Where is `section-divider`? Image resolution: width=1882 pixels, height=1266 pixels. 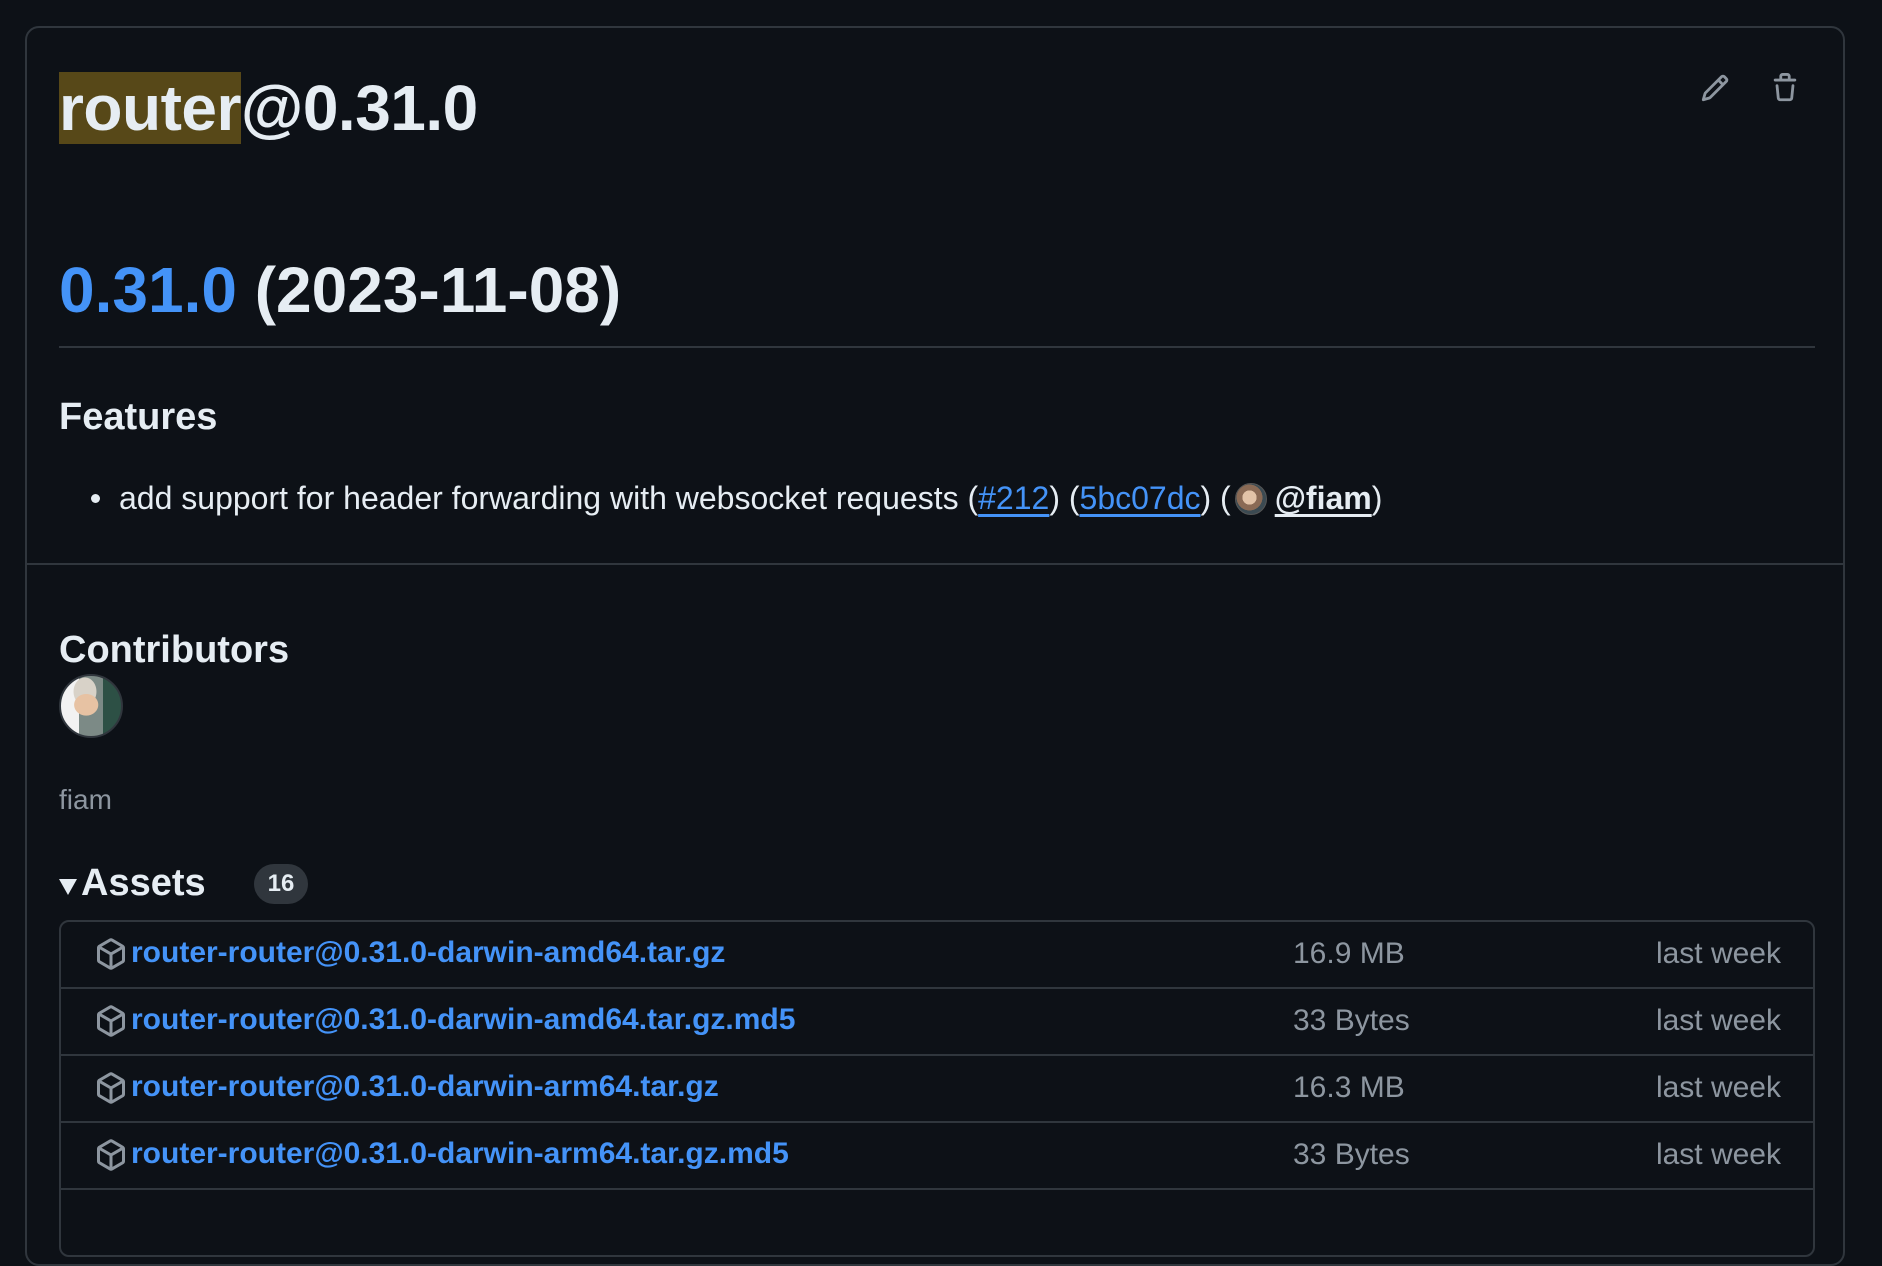
section-divider is located at coordinates (935, 564).